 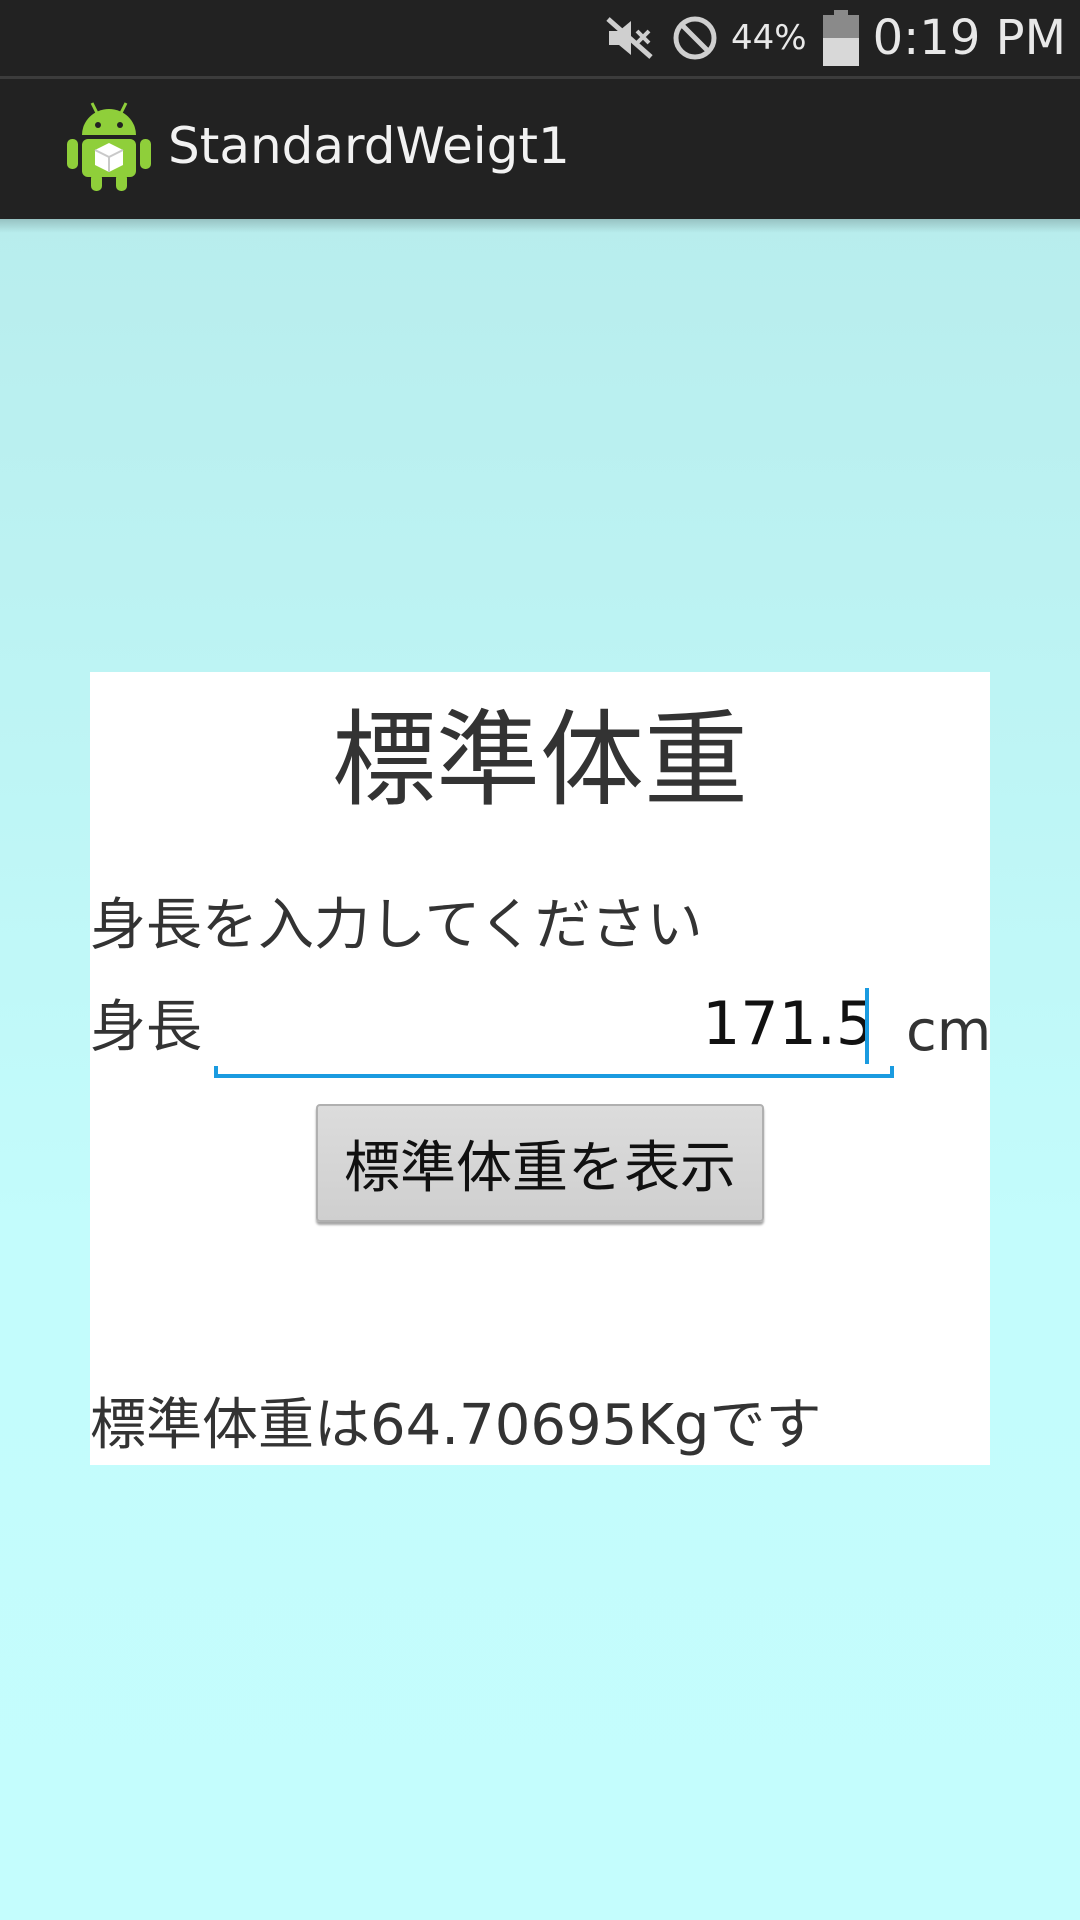 What do you see at coordinates (769, 38) in the screenshot?
I see `battery-percent: 44%` at bounding box center [769, 38].